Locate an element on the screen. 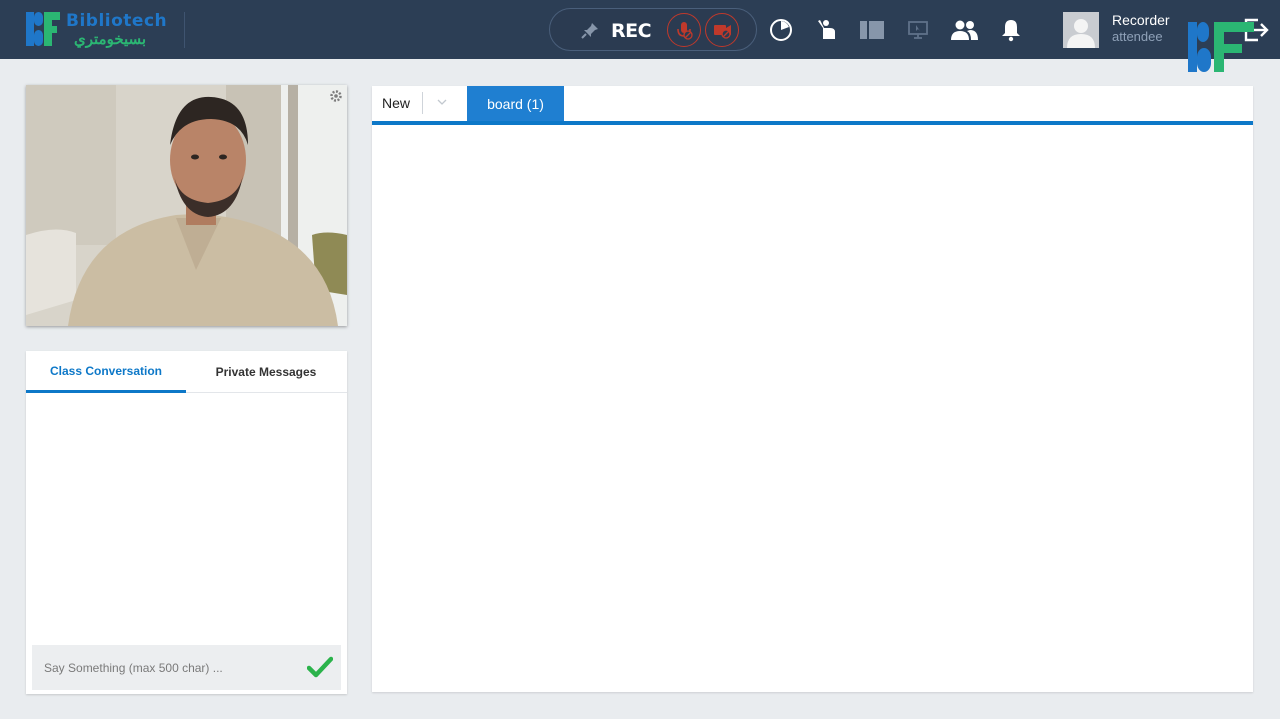 Image resolution: width=1280 pixels, height=719 pixels. send-check-icon is located at coordinates (320, 667).